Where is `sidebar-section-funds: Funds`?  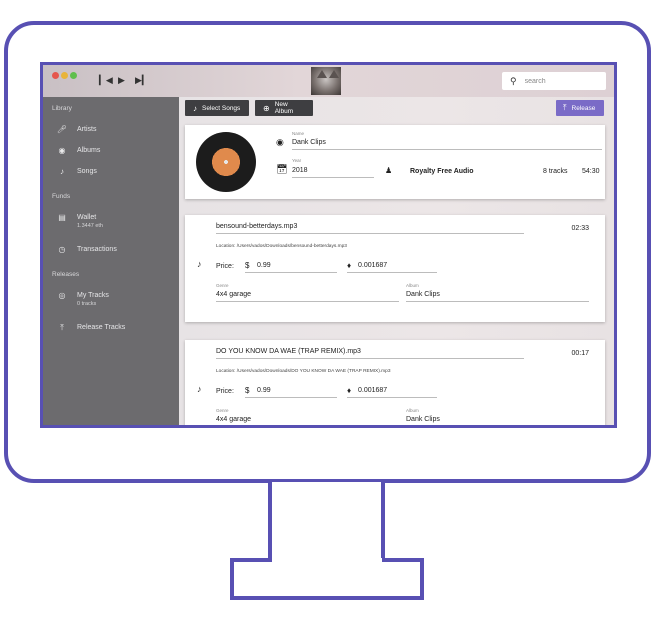 sidebar-section-funds: Funds is located at coordinates (61, 196).